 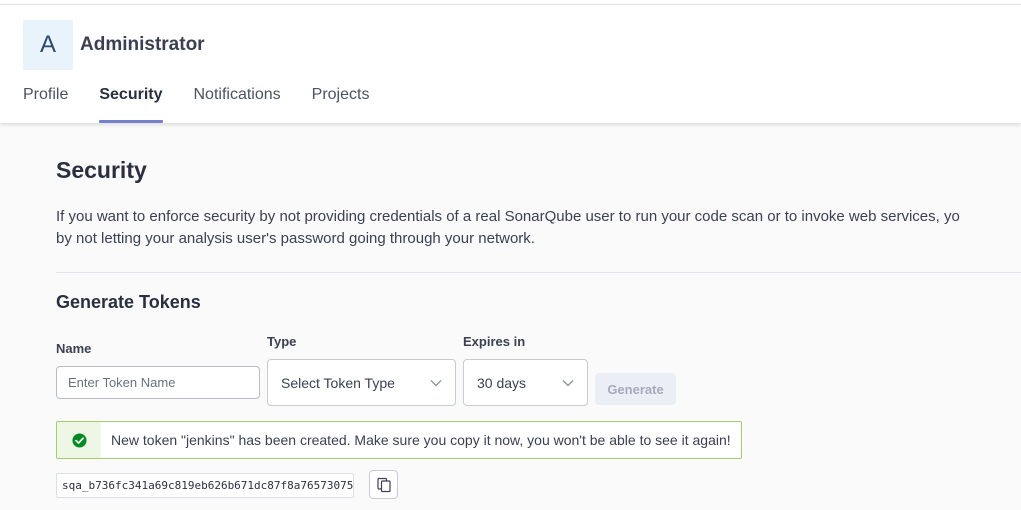 I want to click on expires-select: 30 days, so click(x=525, y=382).